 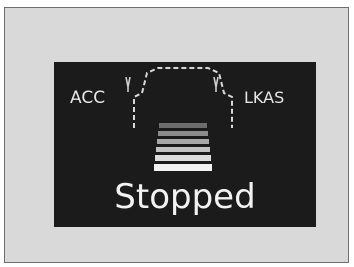 I want to click on lane-bars-icon, so click(x=183, y=147).